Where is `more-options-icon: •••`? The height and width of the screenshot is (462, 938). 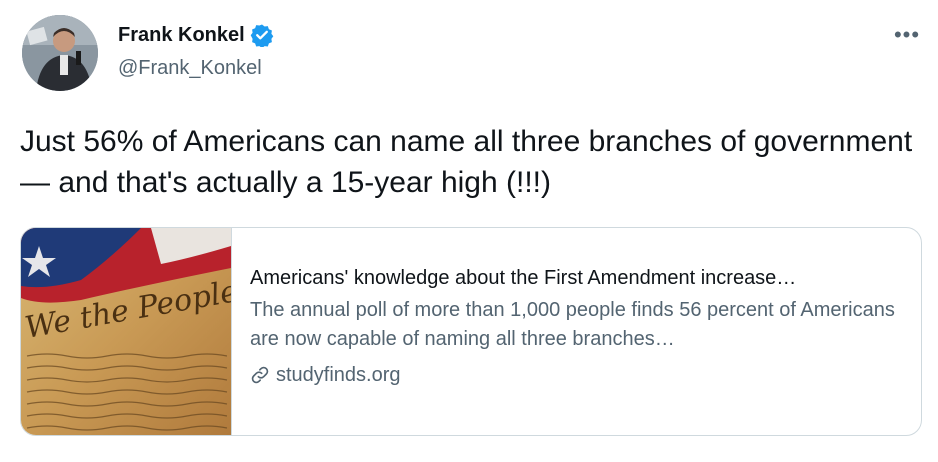
more-options-icon: ••• is located at coordinates (907, 34).